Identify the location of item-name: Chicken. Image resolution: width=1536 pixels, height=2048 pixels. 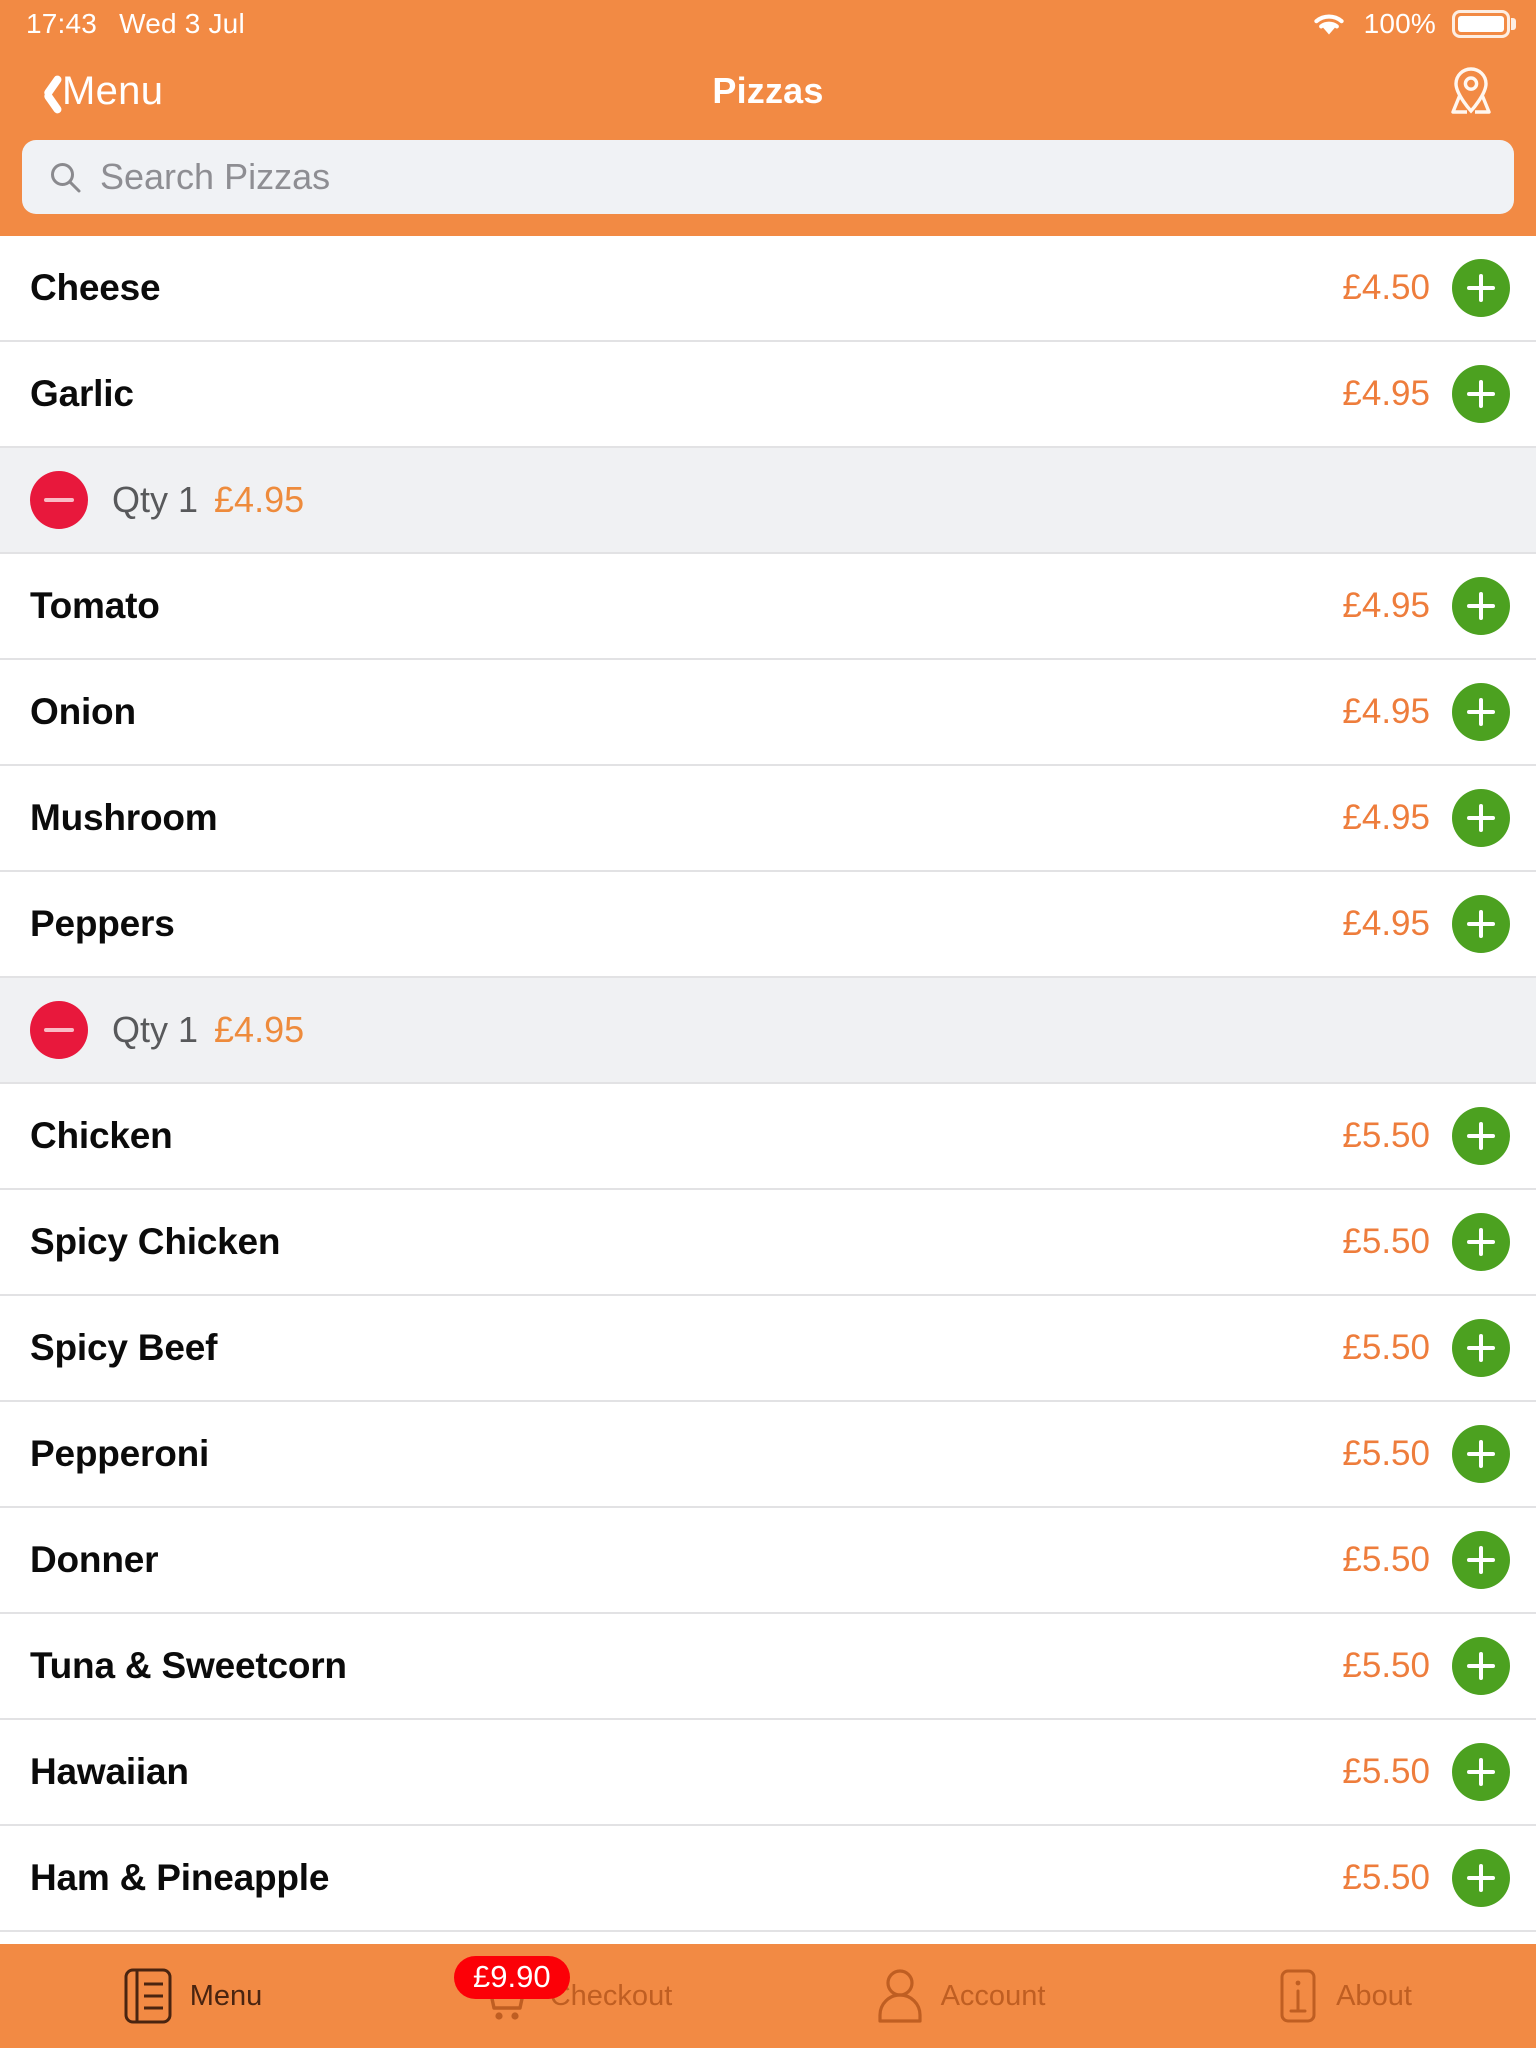
(101, 1135).